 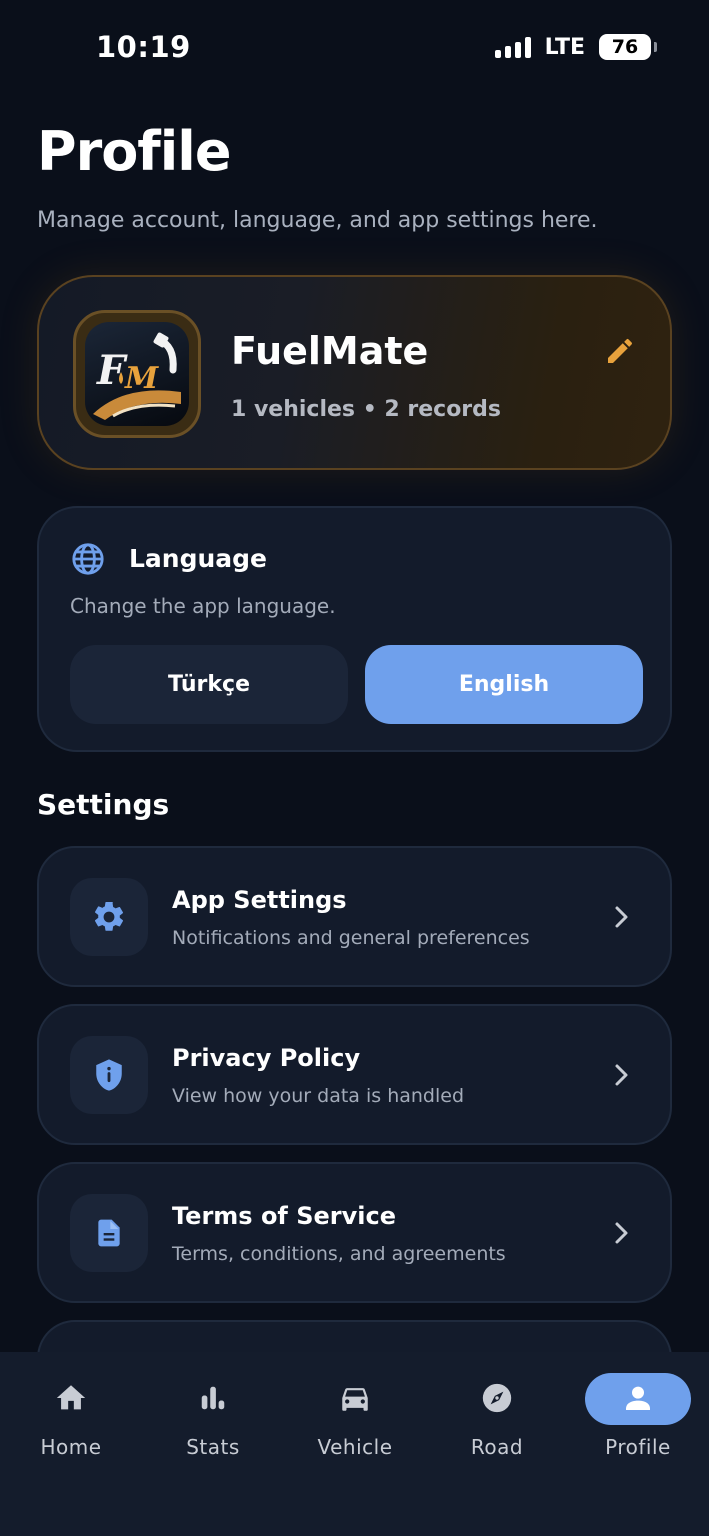 I want to click on terms-of-service-description: Terms, conditions, and agreements, so click(x=339, y=1254).